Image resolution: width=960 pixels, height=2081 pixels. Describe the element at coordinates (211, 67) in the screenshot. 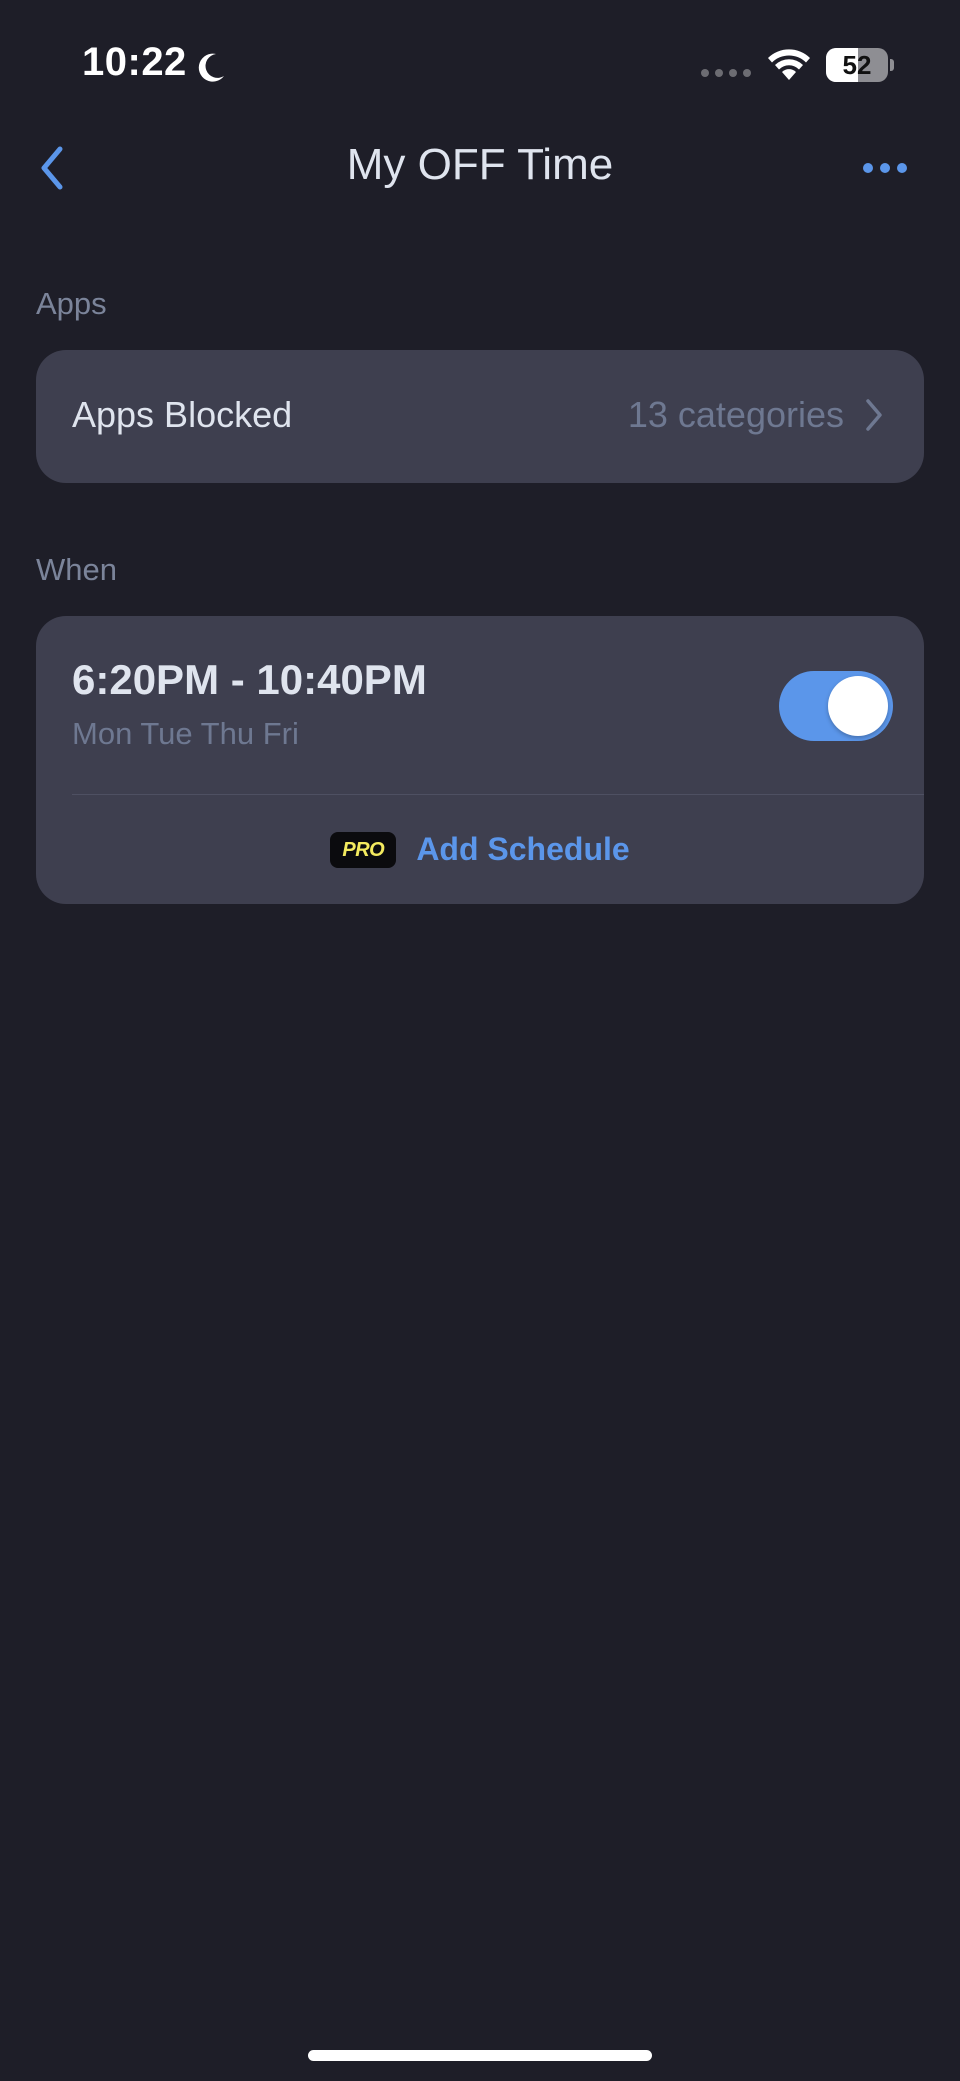

I see `moon-icon` at that location.